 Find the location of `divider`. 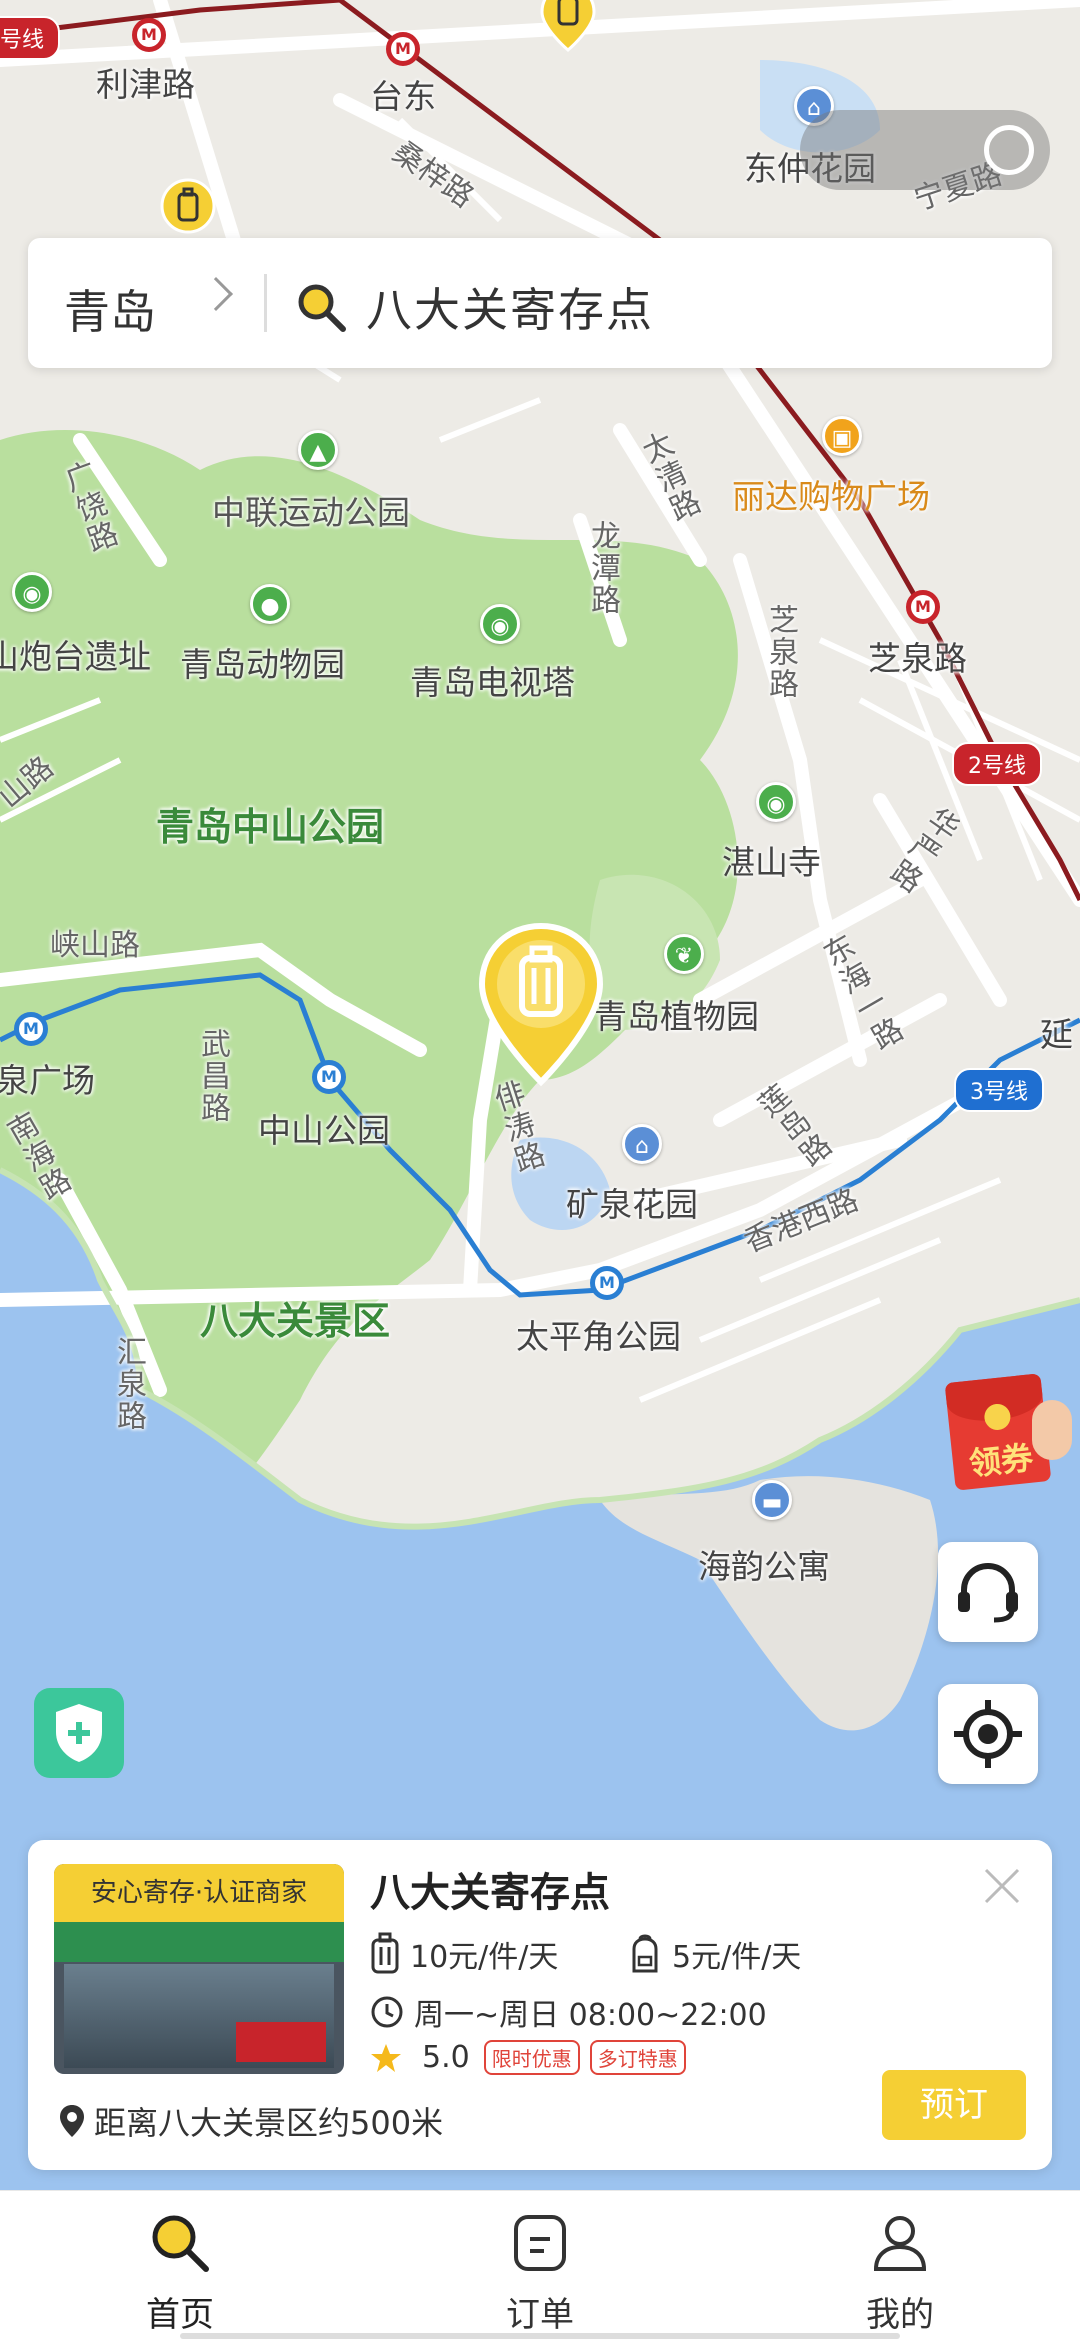

divider is located at coordinates (265, 303).